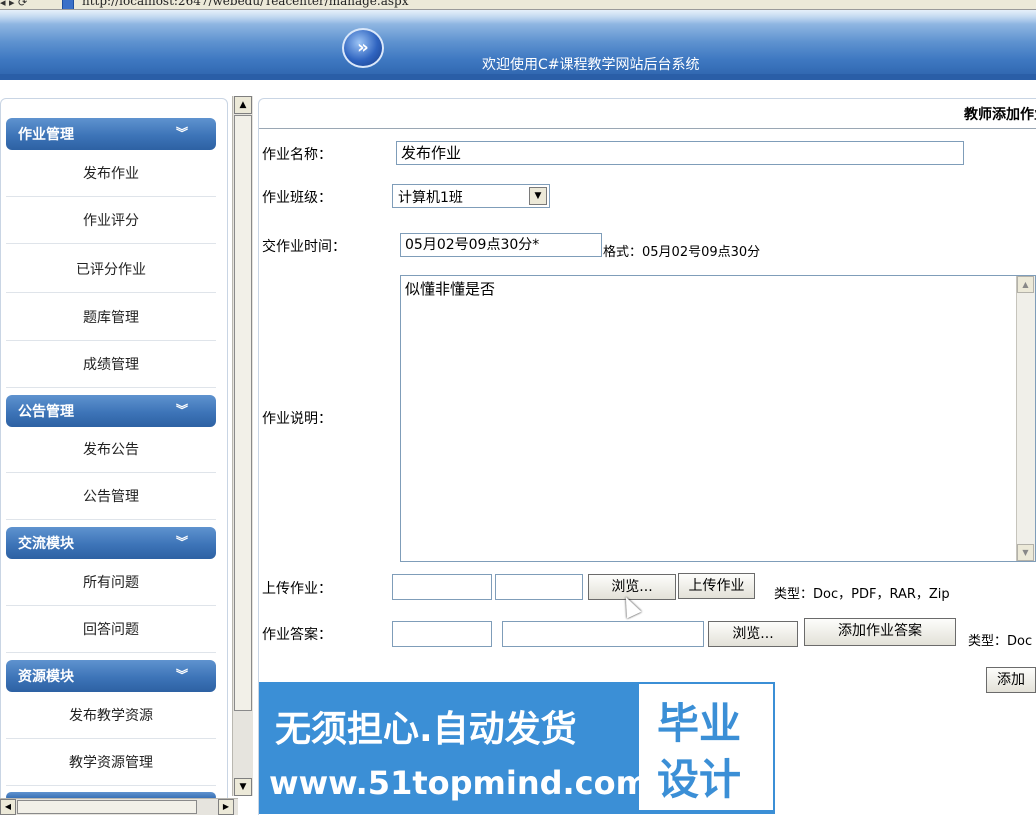  I want to click on sidebar-section-resources: 资源模块 ︾, so click(111, 676).